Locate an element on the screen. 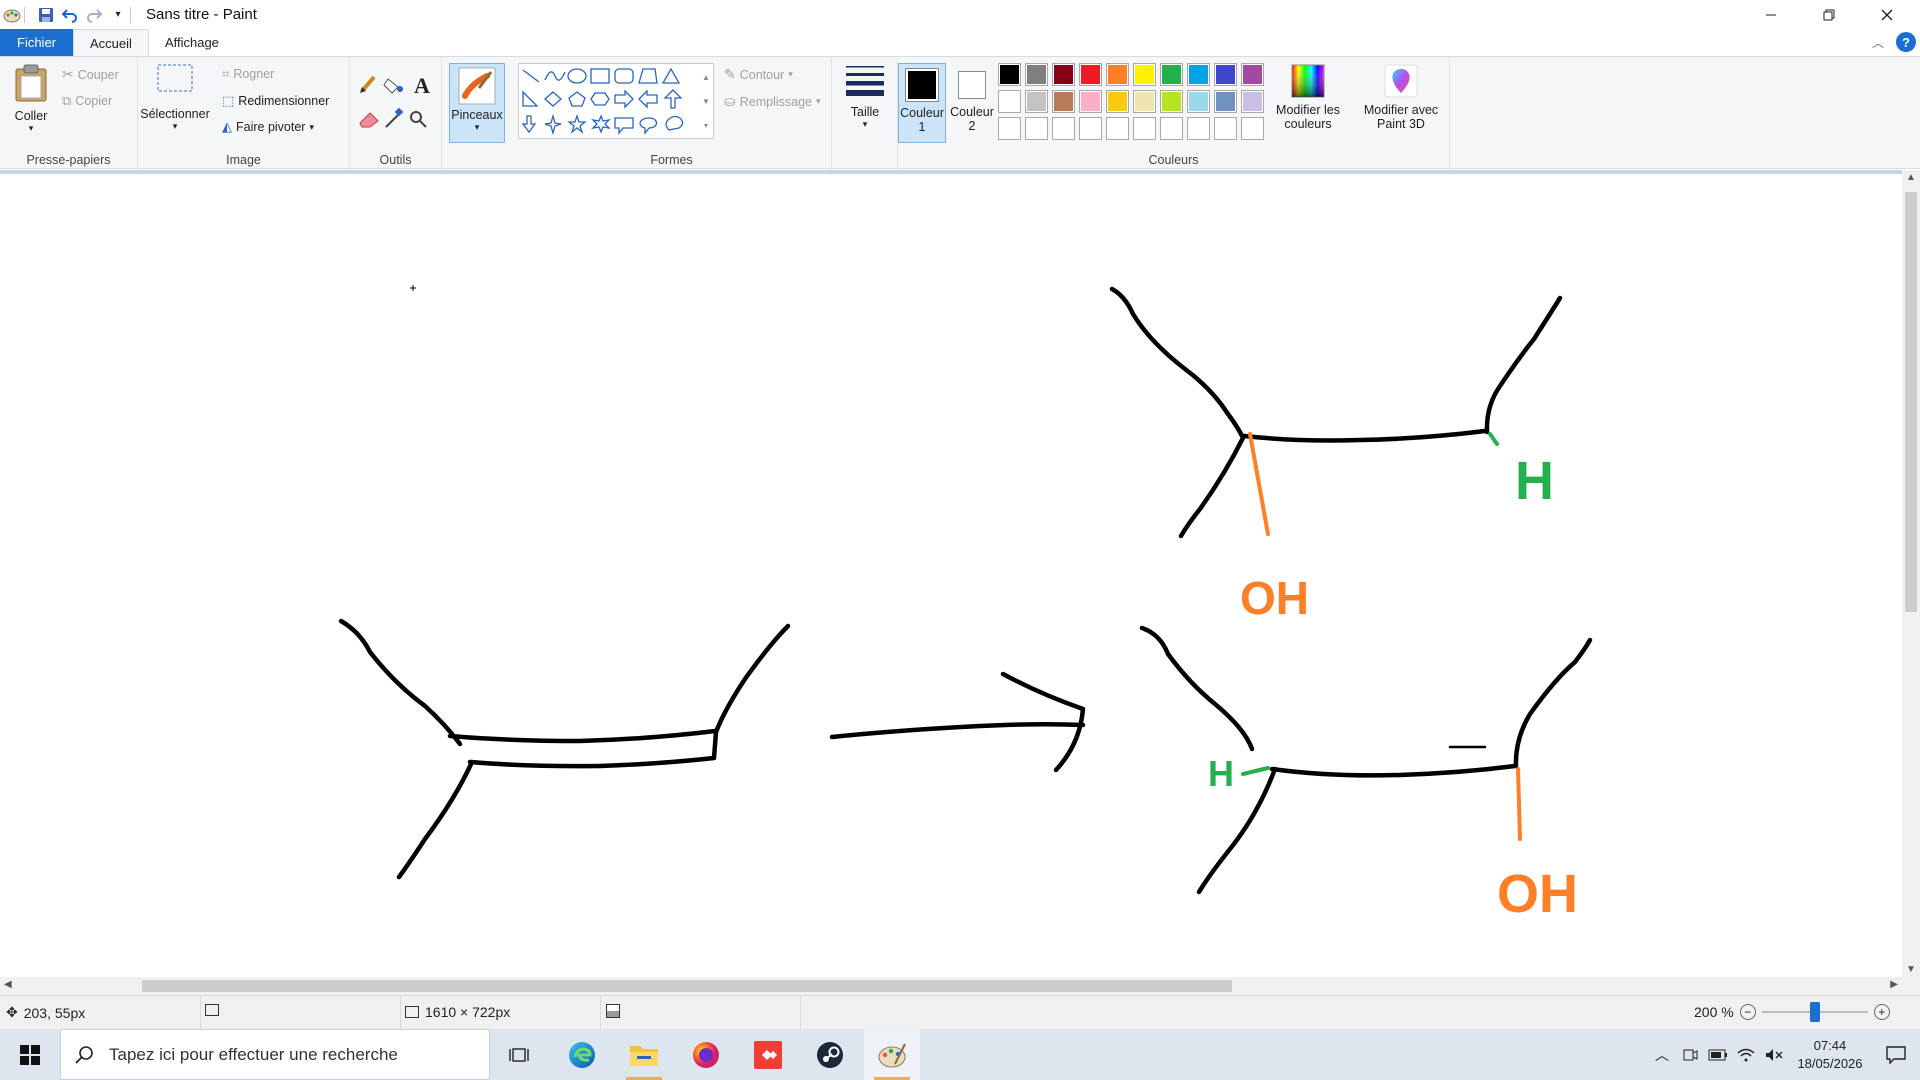  color1-button: Couleur 1 is located at coordinates (922, 103).